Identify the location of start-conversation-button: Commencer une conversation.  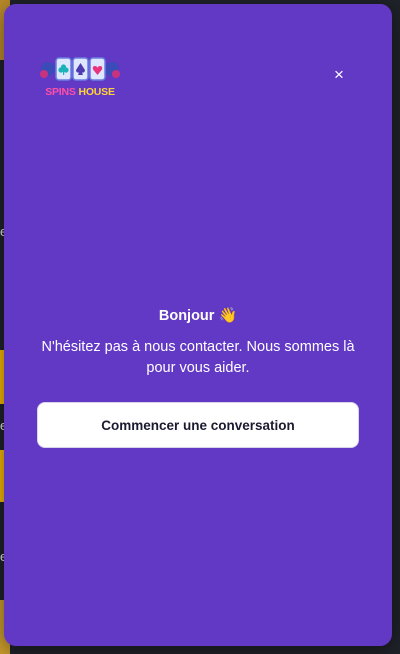
(198, 425).